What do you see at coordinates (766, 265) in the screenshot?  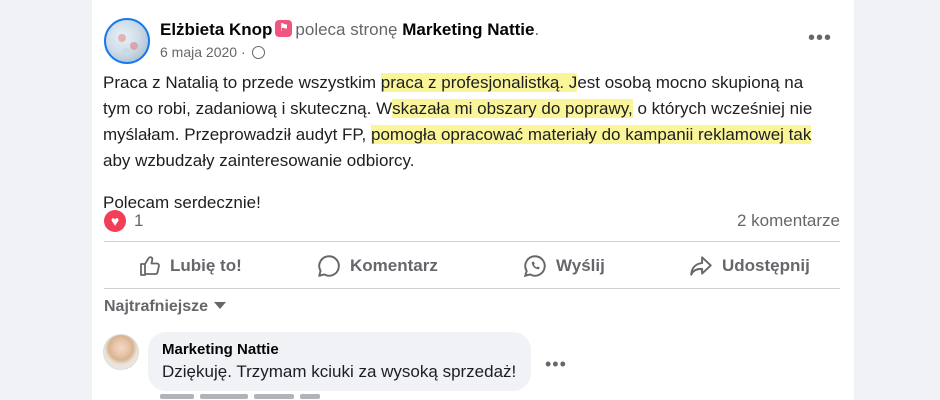 I see `share-label: Udostępnij` at bounding box center [766, 265].